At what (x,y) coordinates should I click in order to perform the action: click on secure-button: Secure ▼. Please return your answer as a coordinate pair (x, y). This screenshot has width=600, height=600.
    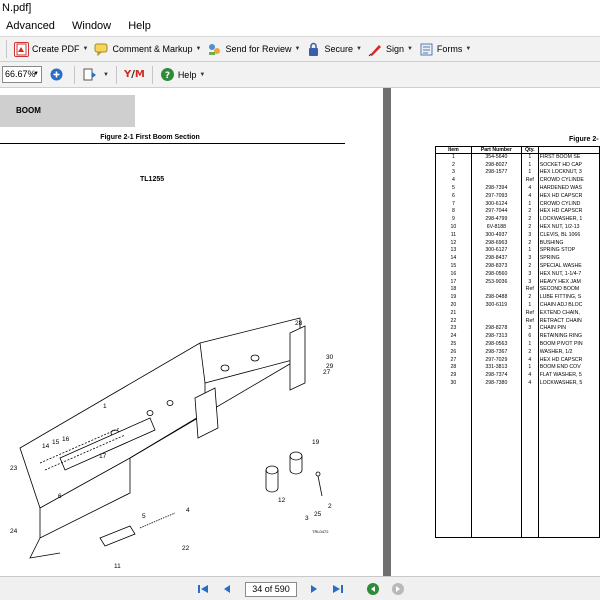
    Looking at the image, I should click on (333, 49).